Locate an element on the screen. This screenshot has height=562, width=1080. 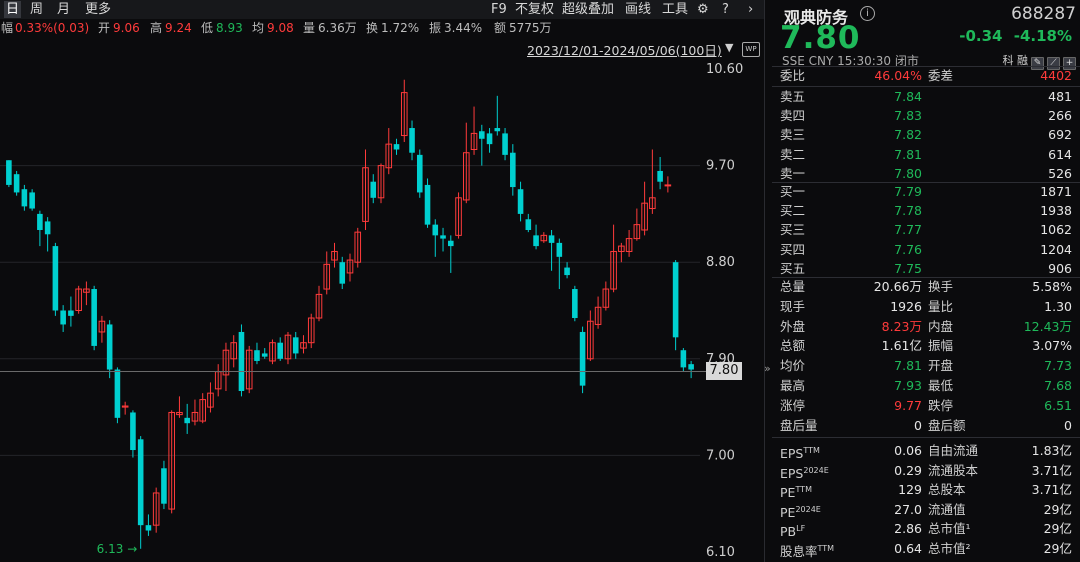
chevron-right-icon: › is located at coordinates (750, 9).